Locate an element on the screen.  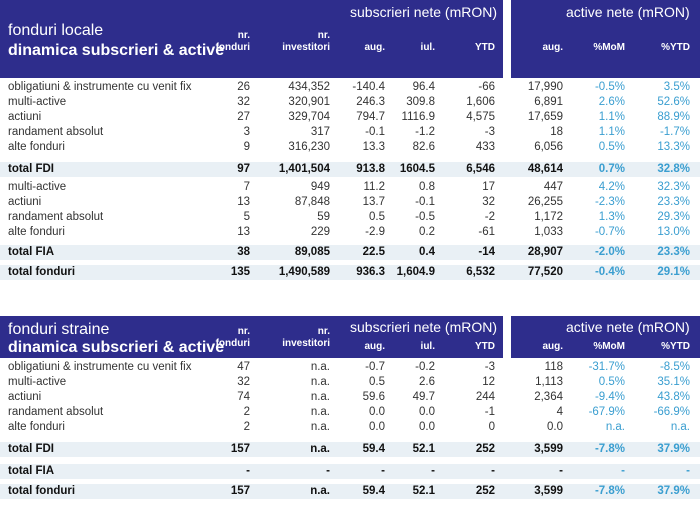
row-label: total FDI is located at coordinates (31, 169).